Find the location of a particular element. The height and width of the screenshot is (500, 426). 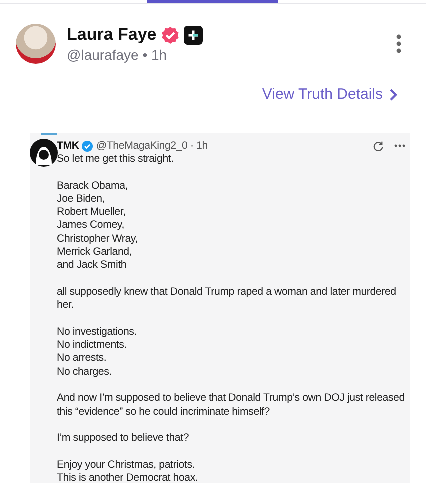

plus-badge-icon is located at coordinates (193, 35).